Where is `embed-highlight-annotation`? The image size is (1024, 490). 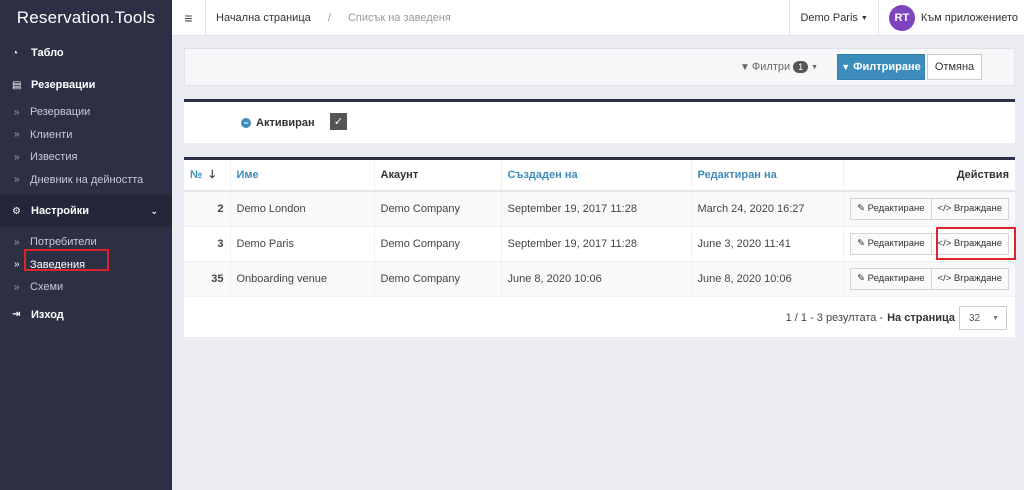 embed-highlight-annotation is located at coordinates (976, 243).